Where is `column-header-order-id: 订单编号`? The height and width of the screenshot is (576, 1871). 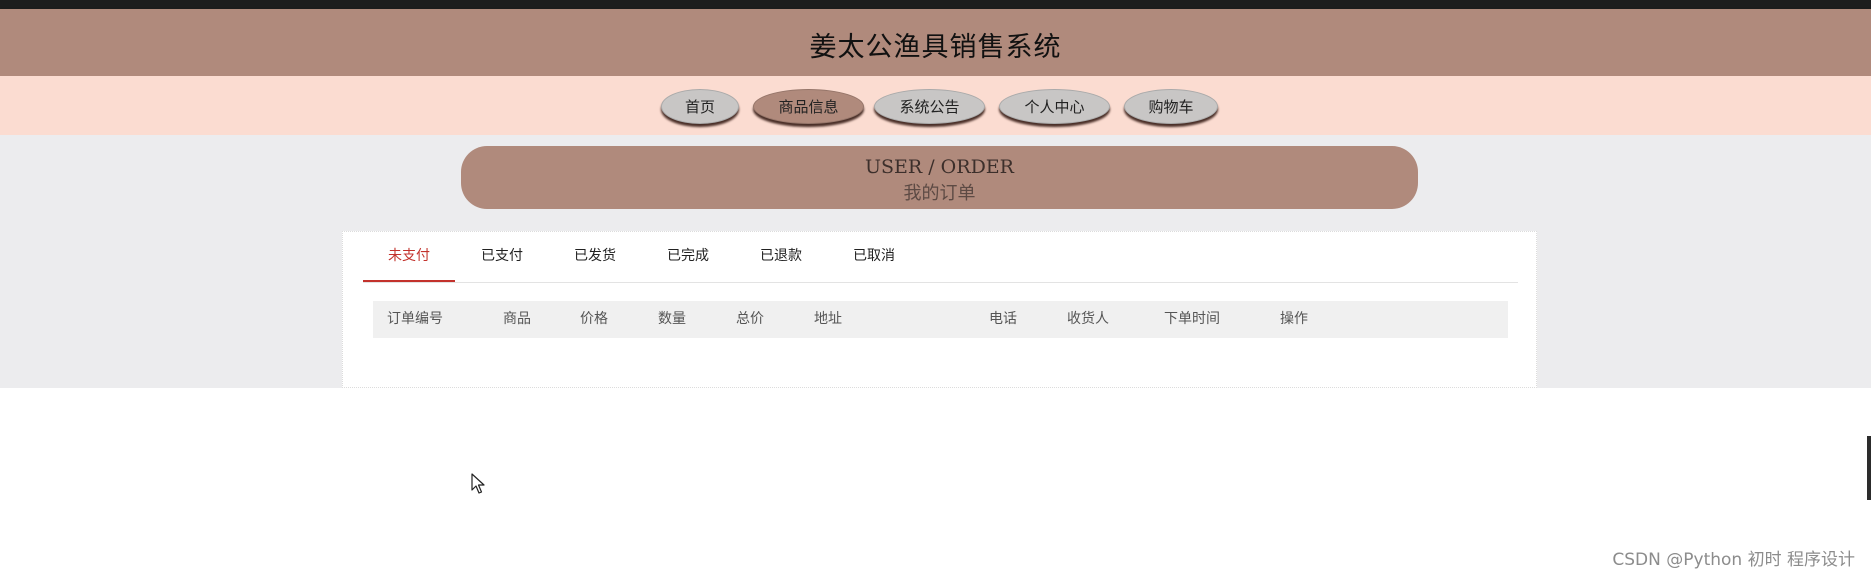
column-header-order-id: 订单编号 is located at coordinates (415, 319).